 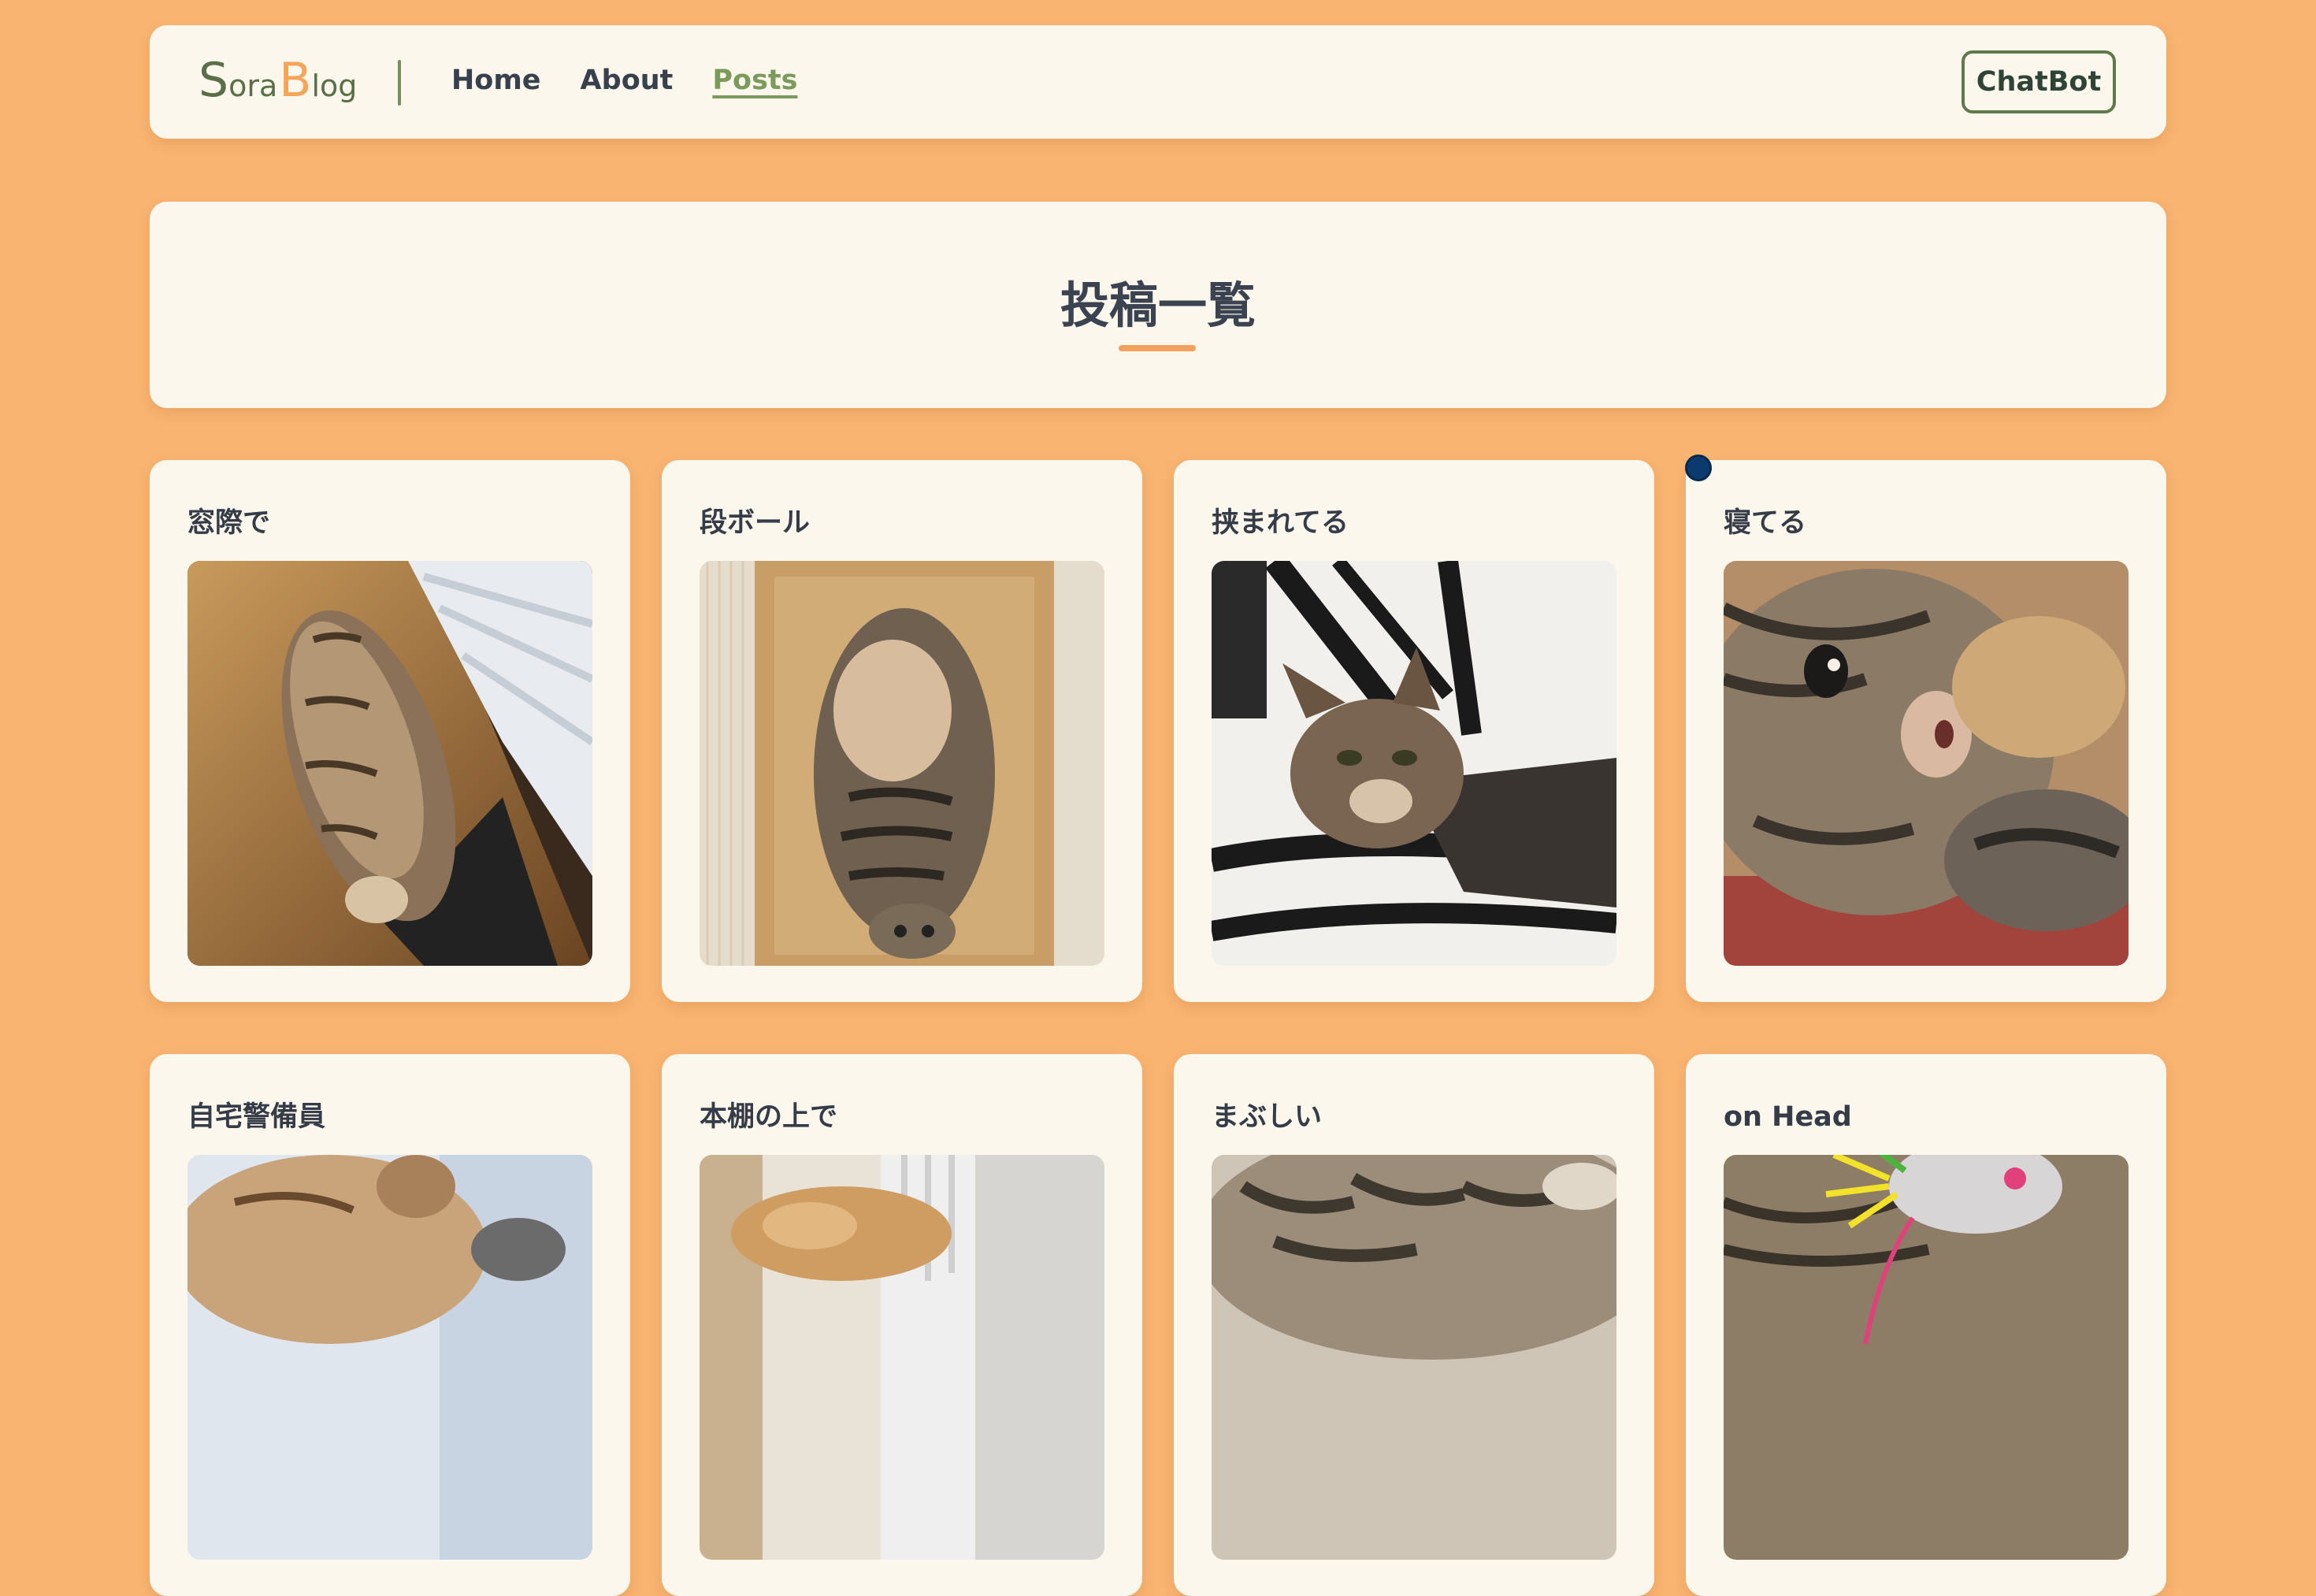 I want to click on post-title: 寝てる, so click(x=1766, y=523).